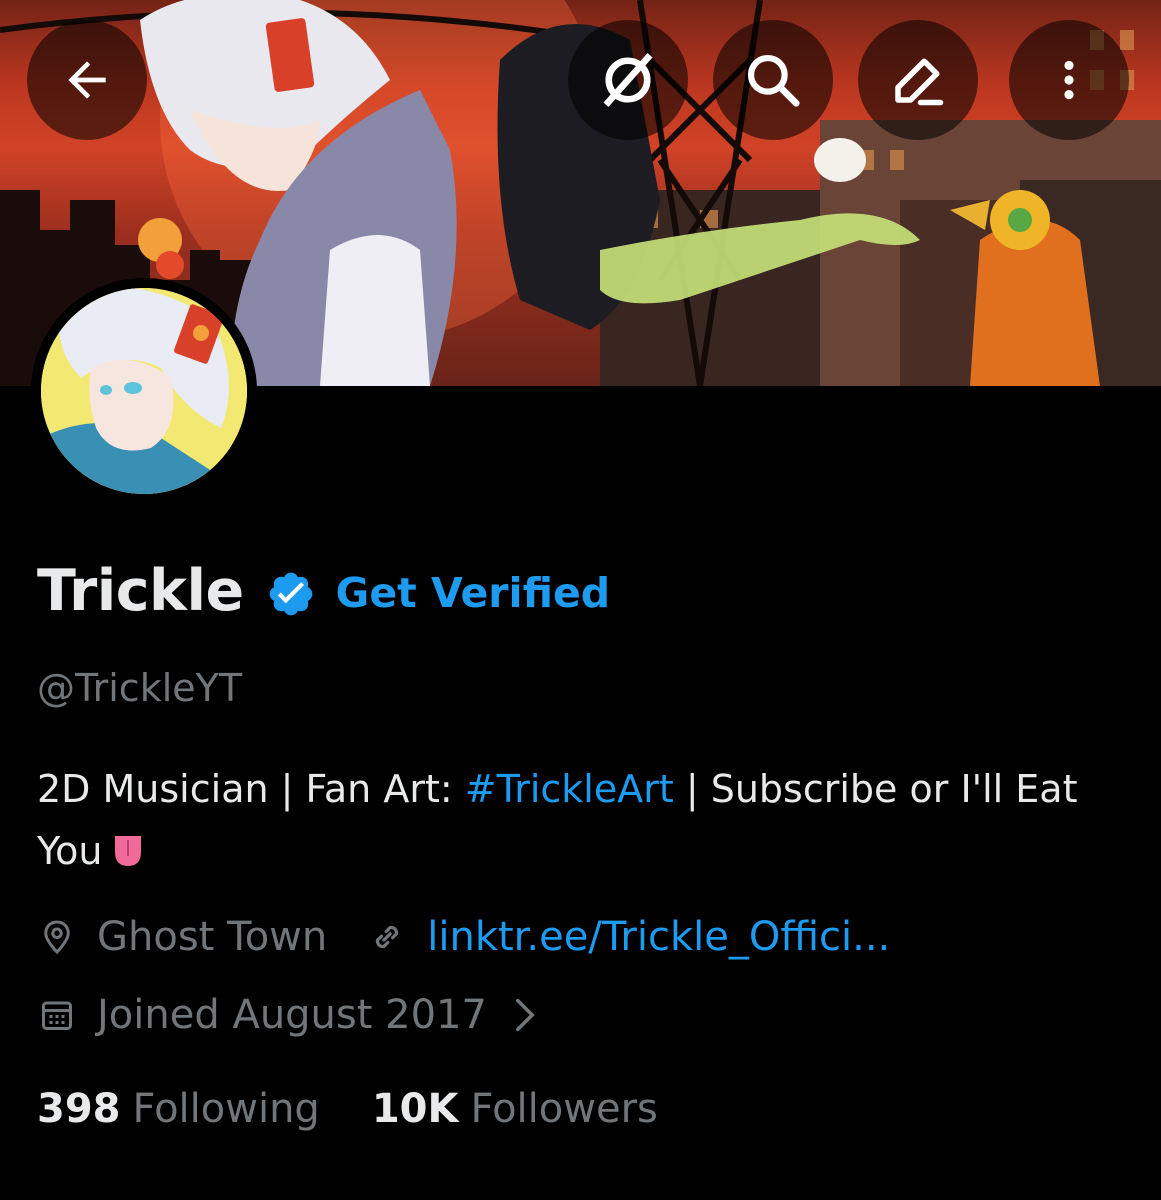 This screenshot has width=1161, height=1200. What do you see at coordinates (226, 1109) in the screenshot?
I see `following-label: Following` at bounding box center [226, 1109].